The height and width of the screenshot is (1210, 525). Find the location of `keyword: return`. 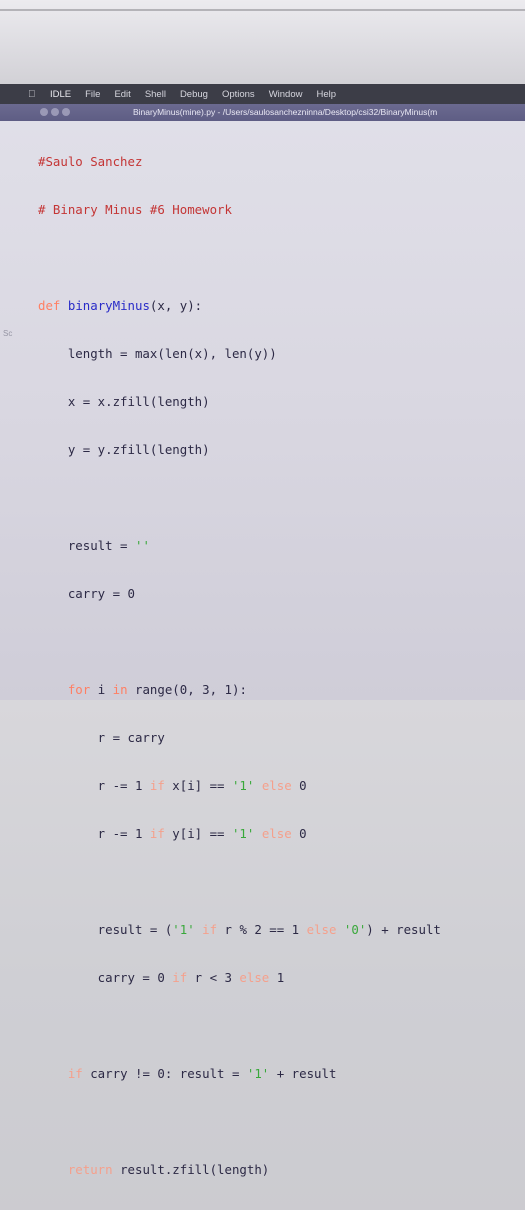

keyword: return is located at coordinates (90, 1169).